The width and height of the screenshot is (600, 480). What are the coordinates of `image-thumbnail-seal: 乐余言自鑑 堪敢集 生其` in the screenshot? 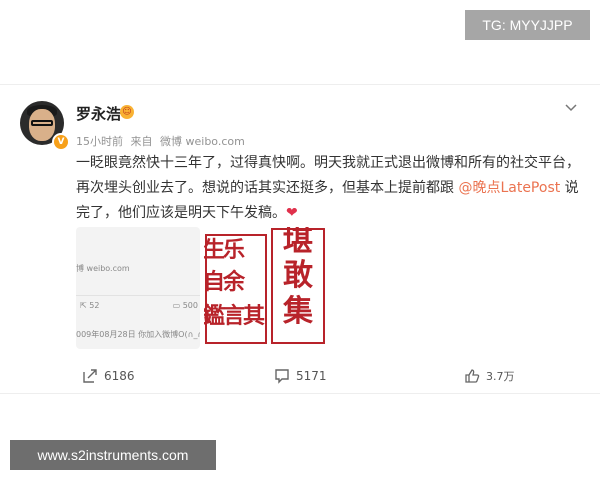 It's located at (265, 288).